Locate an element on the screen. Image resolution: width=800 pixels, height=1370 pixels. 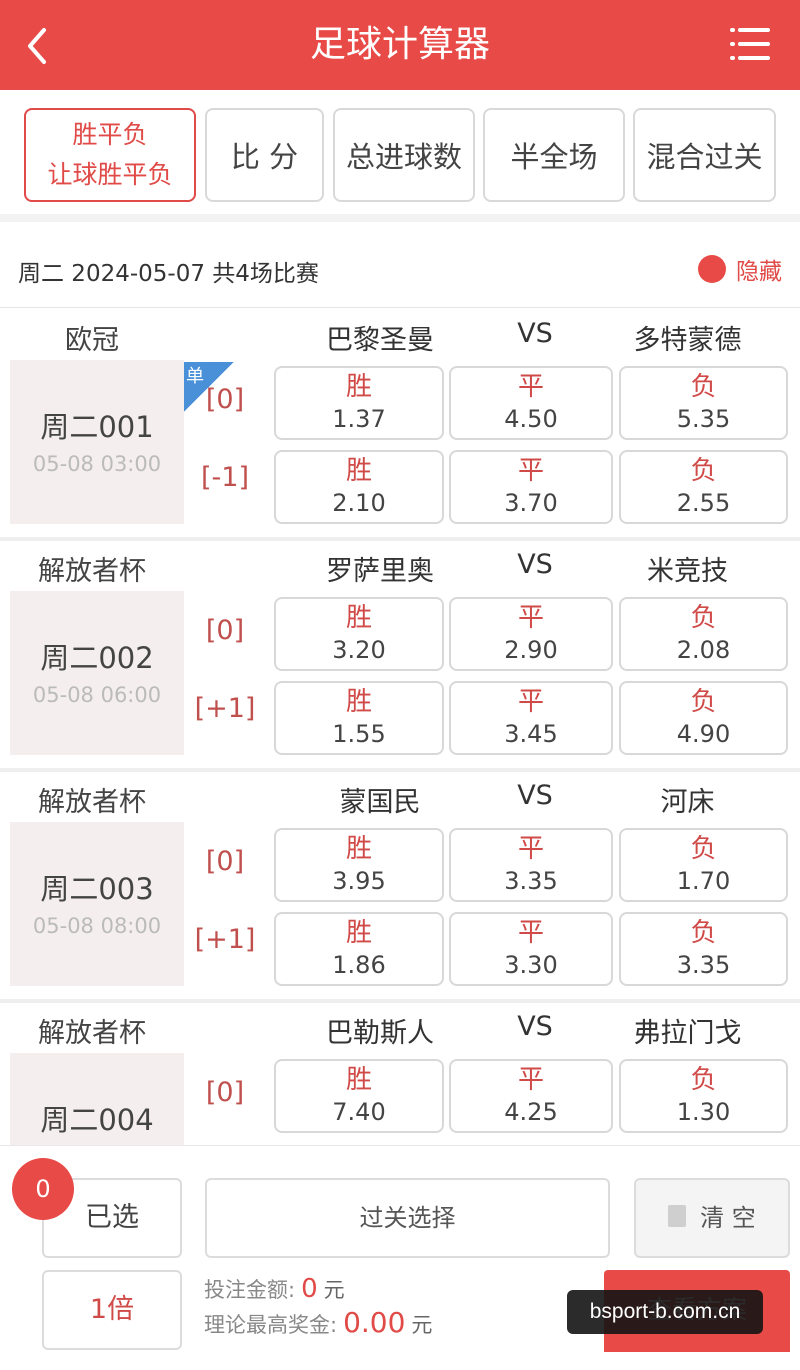
odds-value: 3.30 is located at coordinates (531, 965).